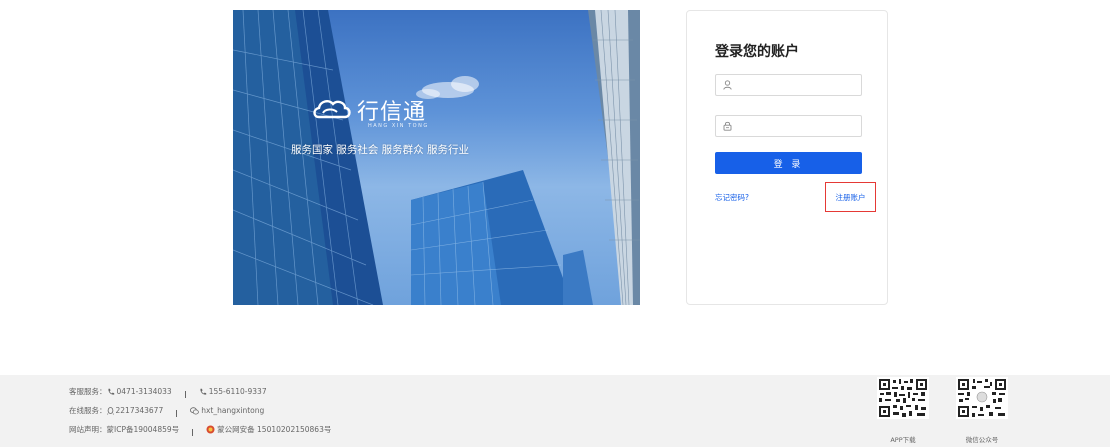 The height and width of the screenshot is (447, 1110). I want to click on wechat-official-qr-icon, so click(982, 398).